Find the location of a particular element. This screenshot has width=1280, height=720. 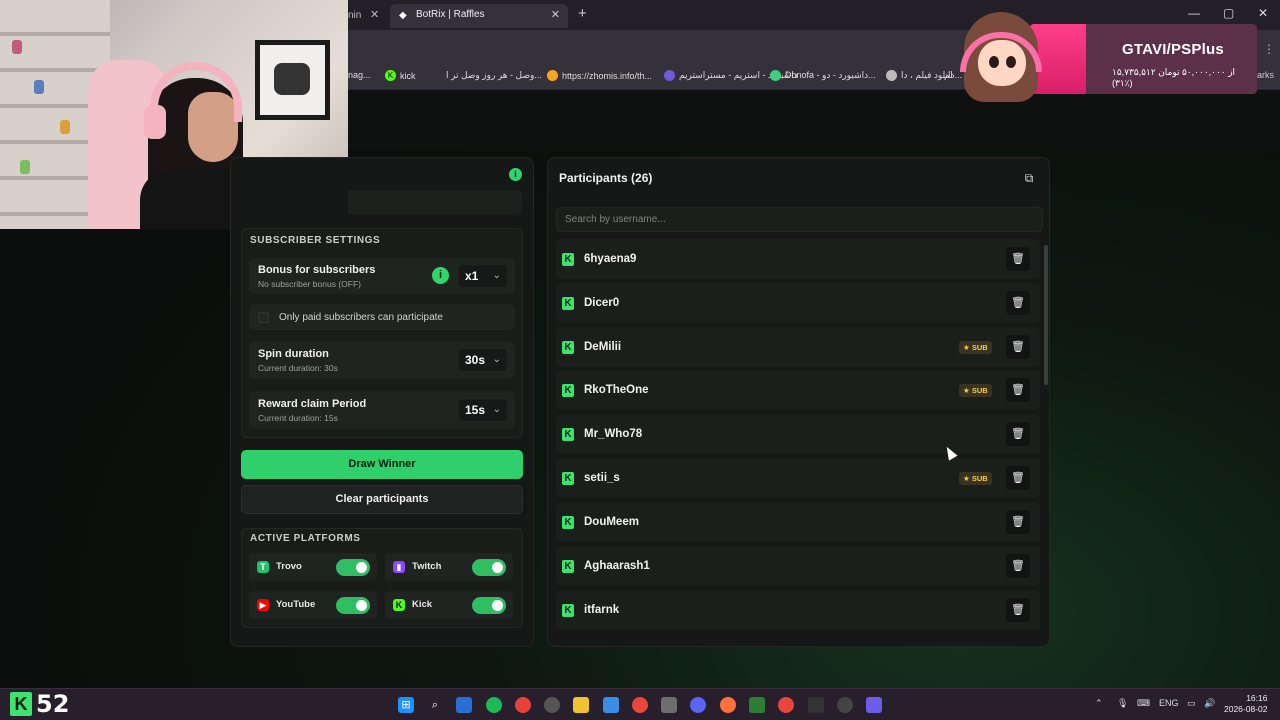

maximize-icon: ▢ is located at coordinates (1228, 13).